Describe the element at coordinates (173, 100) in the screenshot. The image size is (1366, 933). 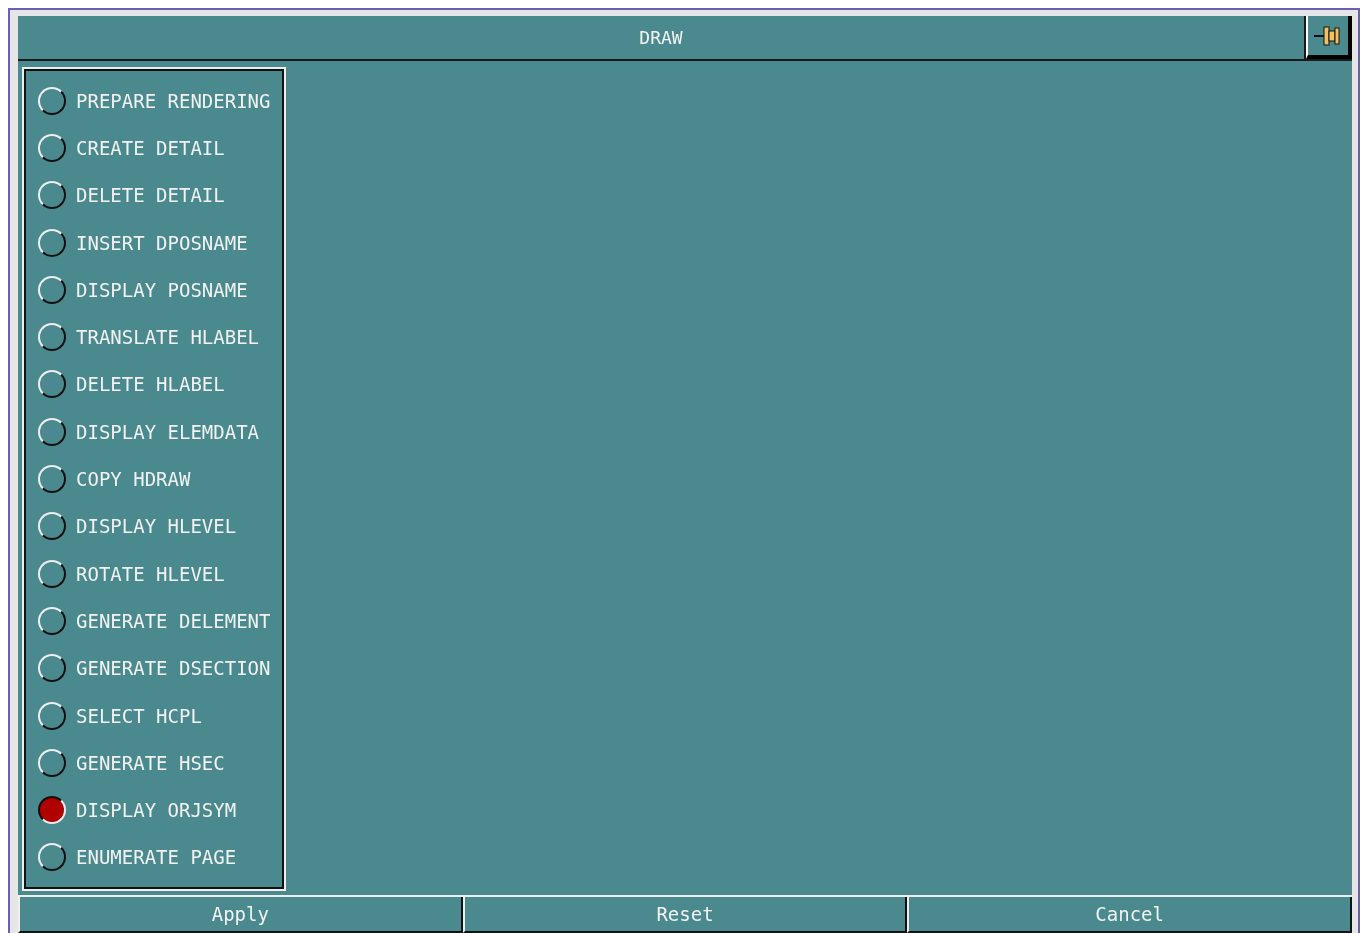
I see `option-label: PREPARE RENDERING` at that location.